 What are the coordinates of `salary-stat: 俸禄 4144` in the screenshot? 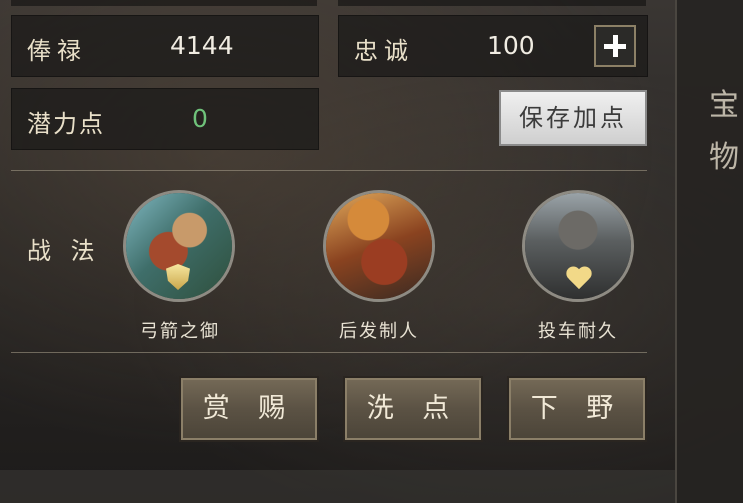 It's located at (165, 46).